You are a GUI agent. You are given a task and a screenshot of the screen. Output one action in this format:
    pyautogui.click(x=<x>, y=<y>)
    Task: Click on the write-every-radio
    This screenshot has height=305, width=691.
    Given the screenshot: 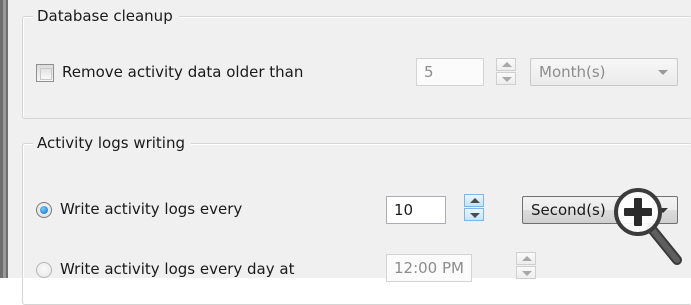 What is the action you would take?
    pyautogui.click(x=44, y=210)
    